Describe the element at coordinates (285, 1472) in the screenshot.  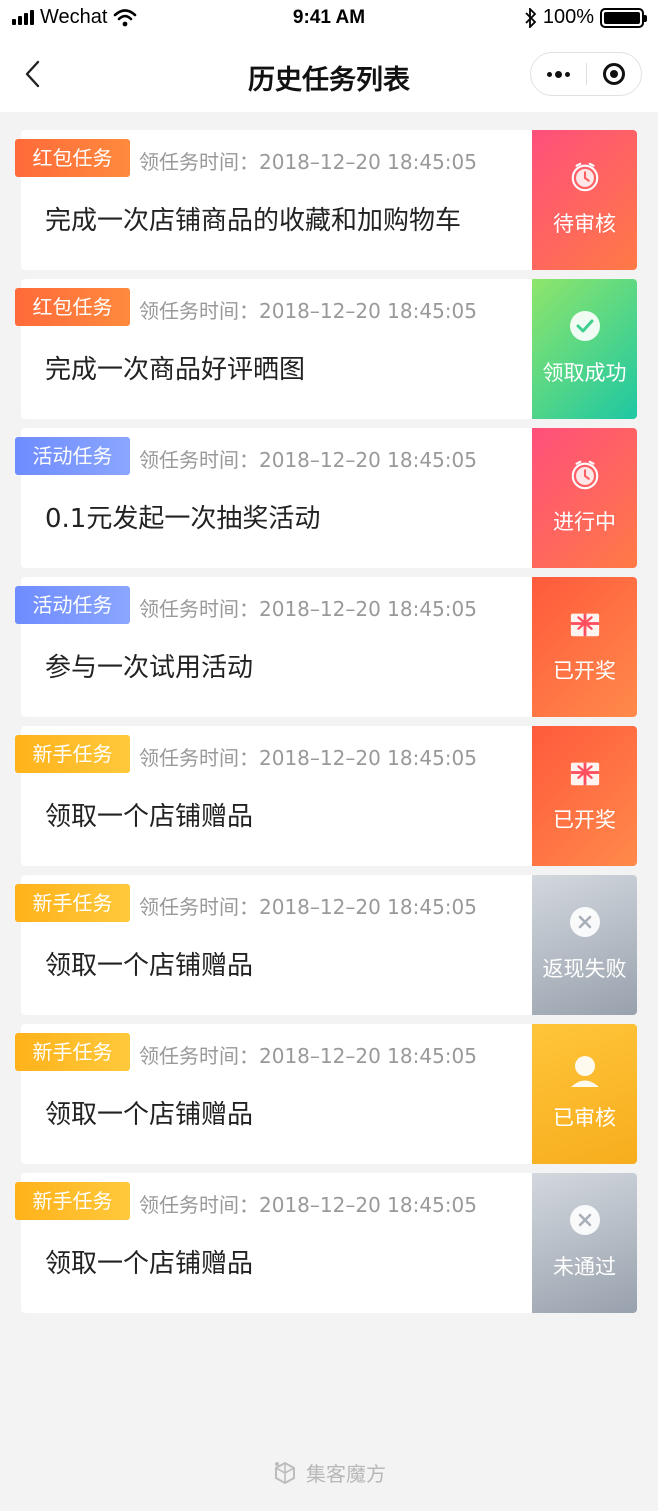
I see `cube-logo-icon` at that location.